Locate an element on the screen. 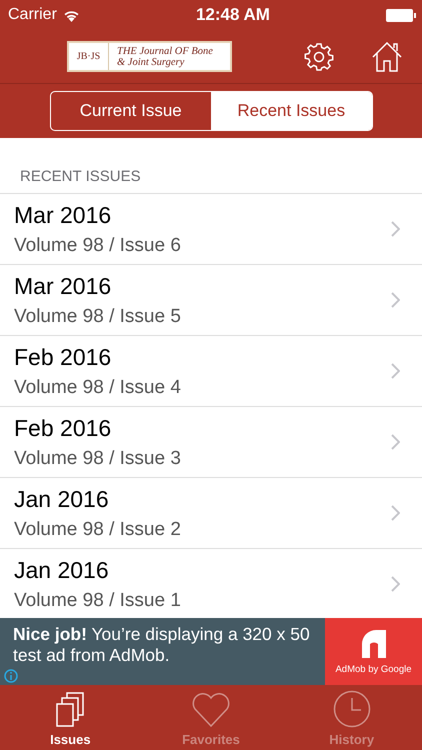  home-icon is located at coordinates (387, 57).